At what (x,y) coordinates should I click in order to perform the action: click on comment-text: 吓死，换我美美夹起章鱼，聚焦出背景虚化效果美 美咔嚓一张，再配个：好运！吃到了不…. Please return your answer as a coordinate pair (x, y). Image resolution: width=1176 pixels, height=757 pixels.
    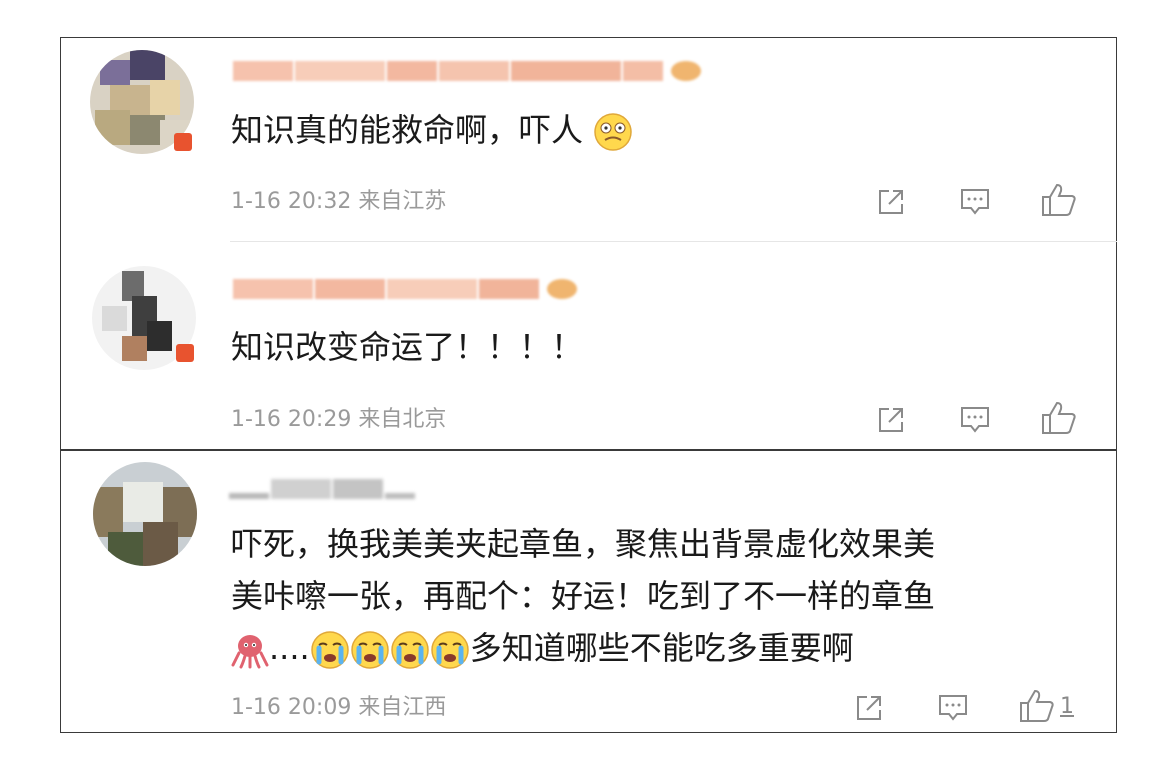
    Looking at the image, I should click on (583, 596).